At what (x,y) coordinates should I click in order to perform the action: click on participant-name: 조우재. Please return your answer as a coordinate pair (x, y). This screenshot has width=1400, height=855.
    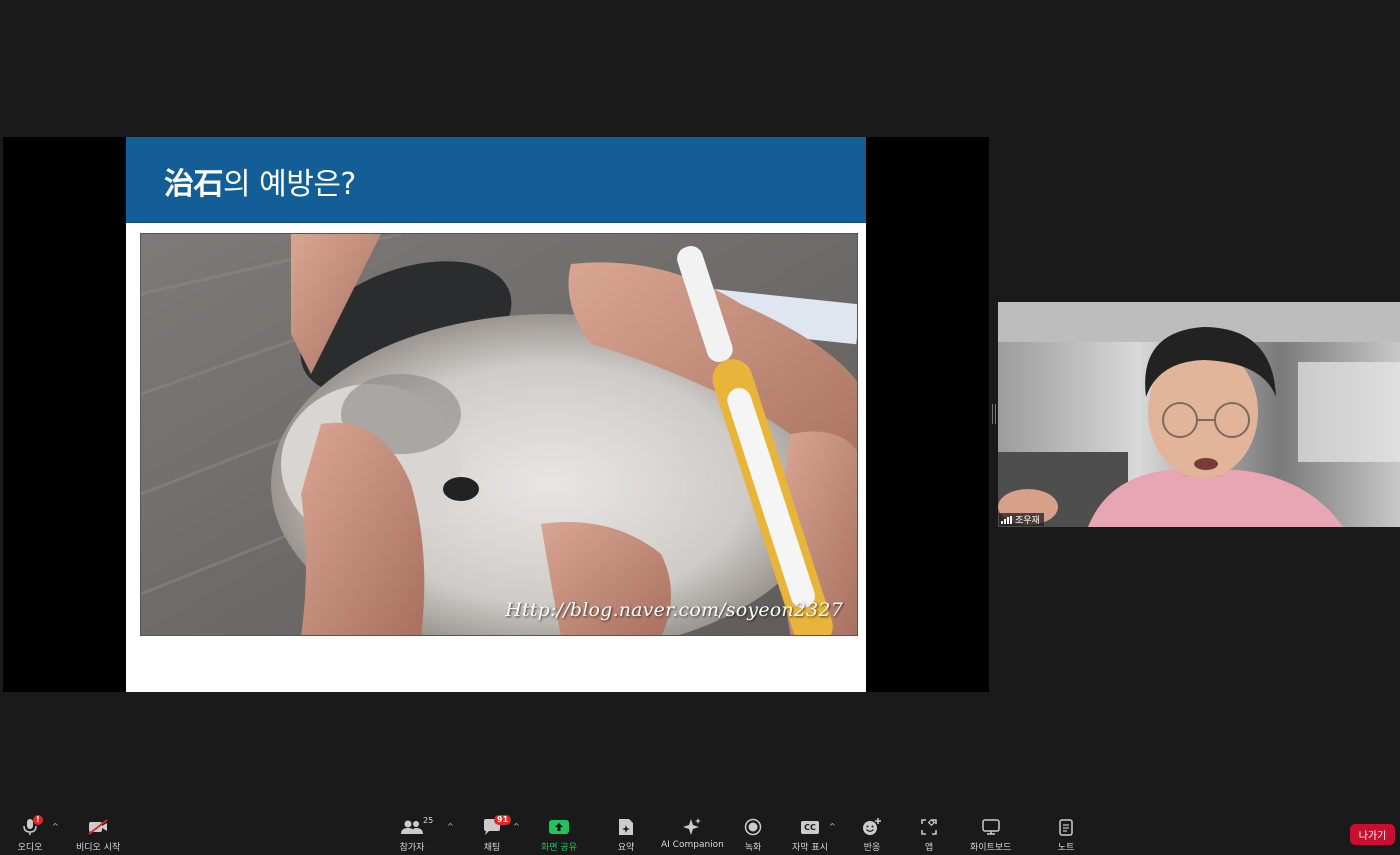
    Looking at the image, I should click on (1027, 521).